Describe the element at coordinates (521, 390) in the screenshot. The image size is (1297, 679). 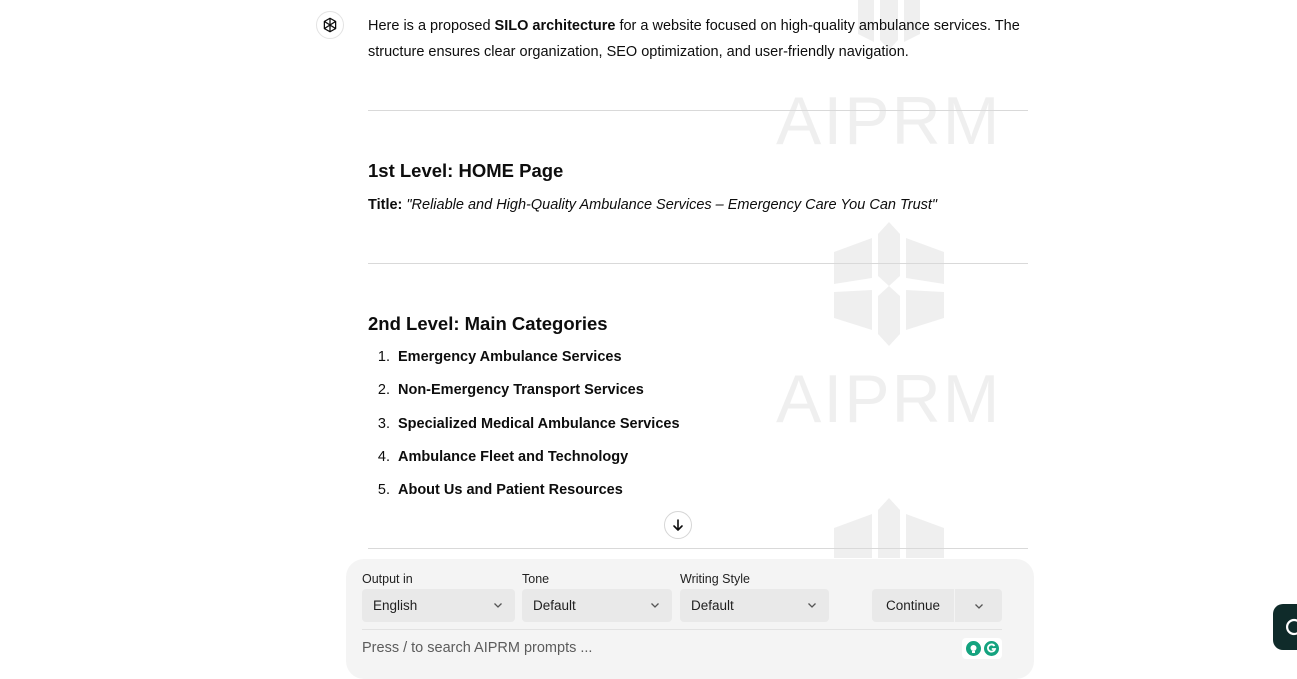
I see `list-item-label: Non-Emergency Transport Services` at that location.